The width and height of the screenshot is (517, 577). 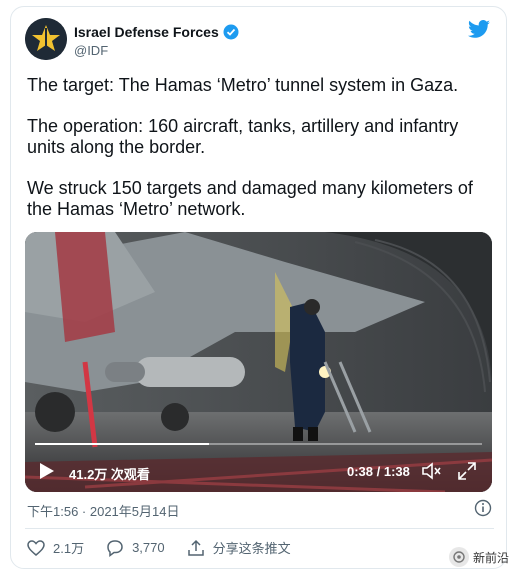 What do you see at coordinates (479, 30) in the screenshot?
I see `twitter-bird-icon` at bounding box center [479, 30].